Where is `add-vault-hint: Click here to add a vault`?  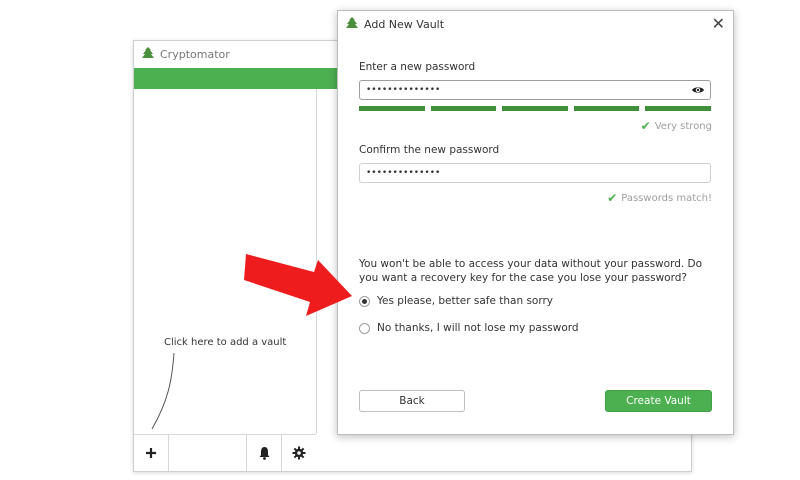 add-vault-hint: Click here to add a vault is located at coordinates (225, 342).